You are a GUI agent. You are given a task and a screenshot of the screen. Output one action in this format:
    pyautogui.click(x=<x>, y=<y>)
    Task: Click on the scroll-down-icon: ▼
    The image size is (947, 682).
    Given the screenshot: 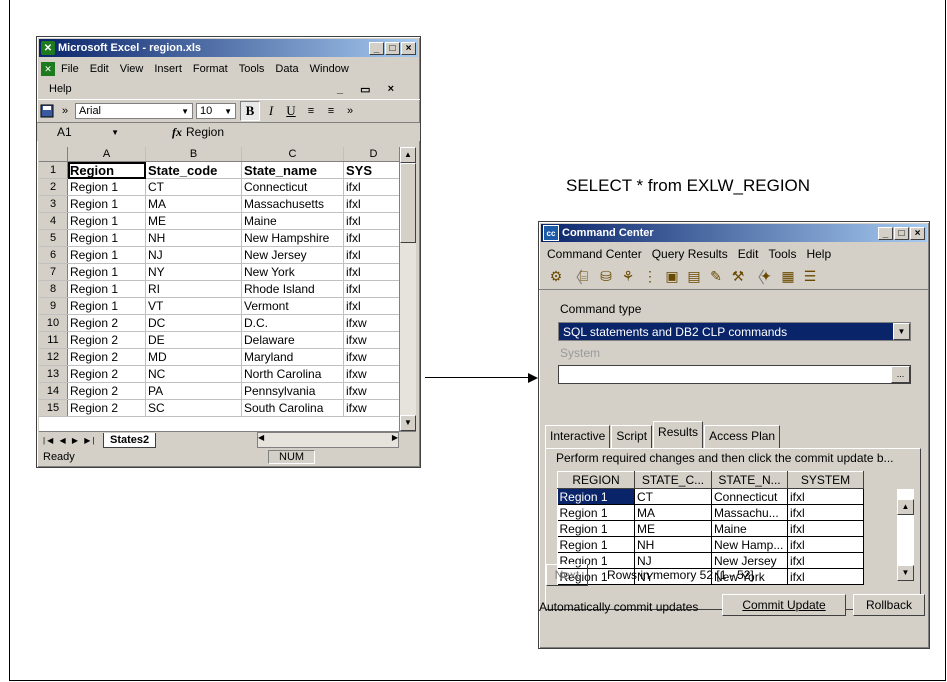 What is the action you would take?
    pyautogui.click(x=408, y=423)
    